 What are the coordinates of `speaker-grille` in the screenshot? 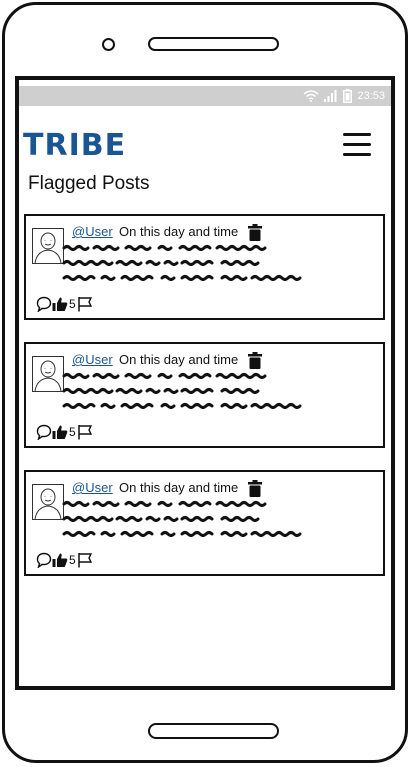 It's located at (213, 44).